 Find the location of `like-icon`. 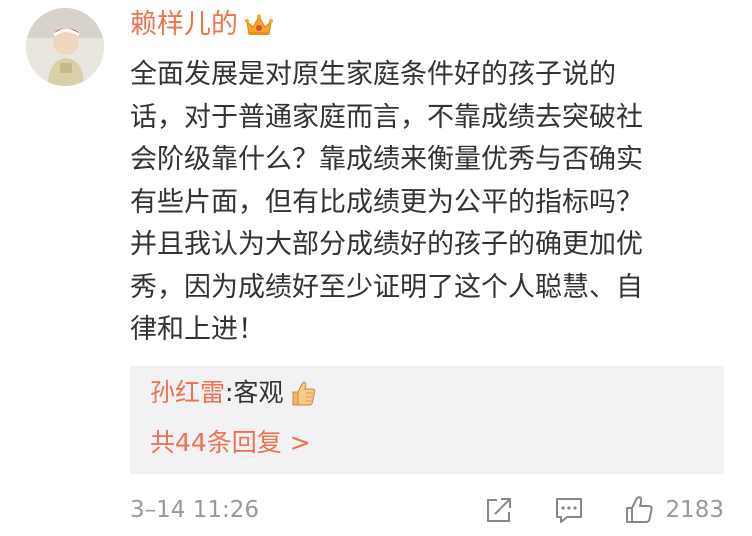

like-icon is located at coordinates (639, 510).